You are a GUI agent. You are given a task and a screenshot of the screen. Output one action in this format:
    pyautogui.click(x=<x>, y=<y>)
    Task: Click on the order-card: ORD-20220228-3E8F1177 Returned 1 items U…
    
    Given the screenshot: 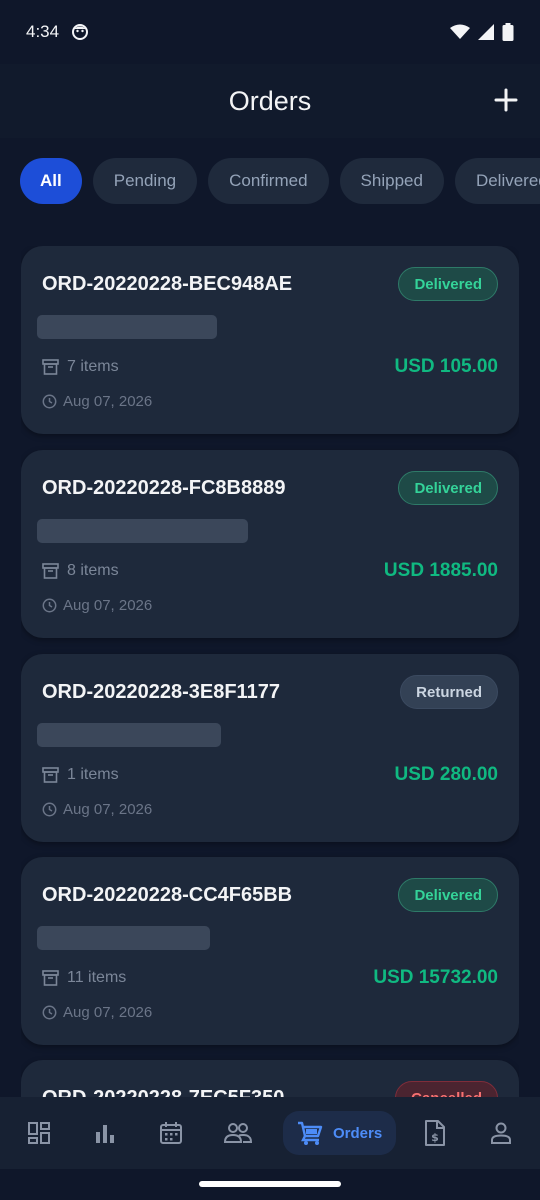 What is the action you would take?
    pyautogui.click(x=270, y=748)
    